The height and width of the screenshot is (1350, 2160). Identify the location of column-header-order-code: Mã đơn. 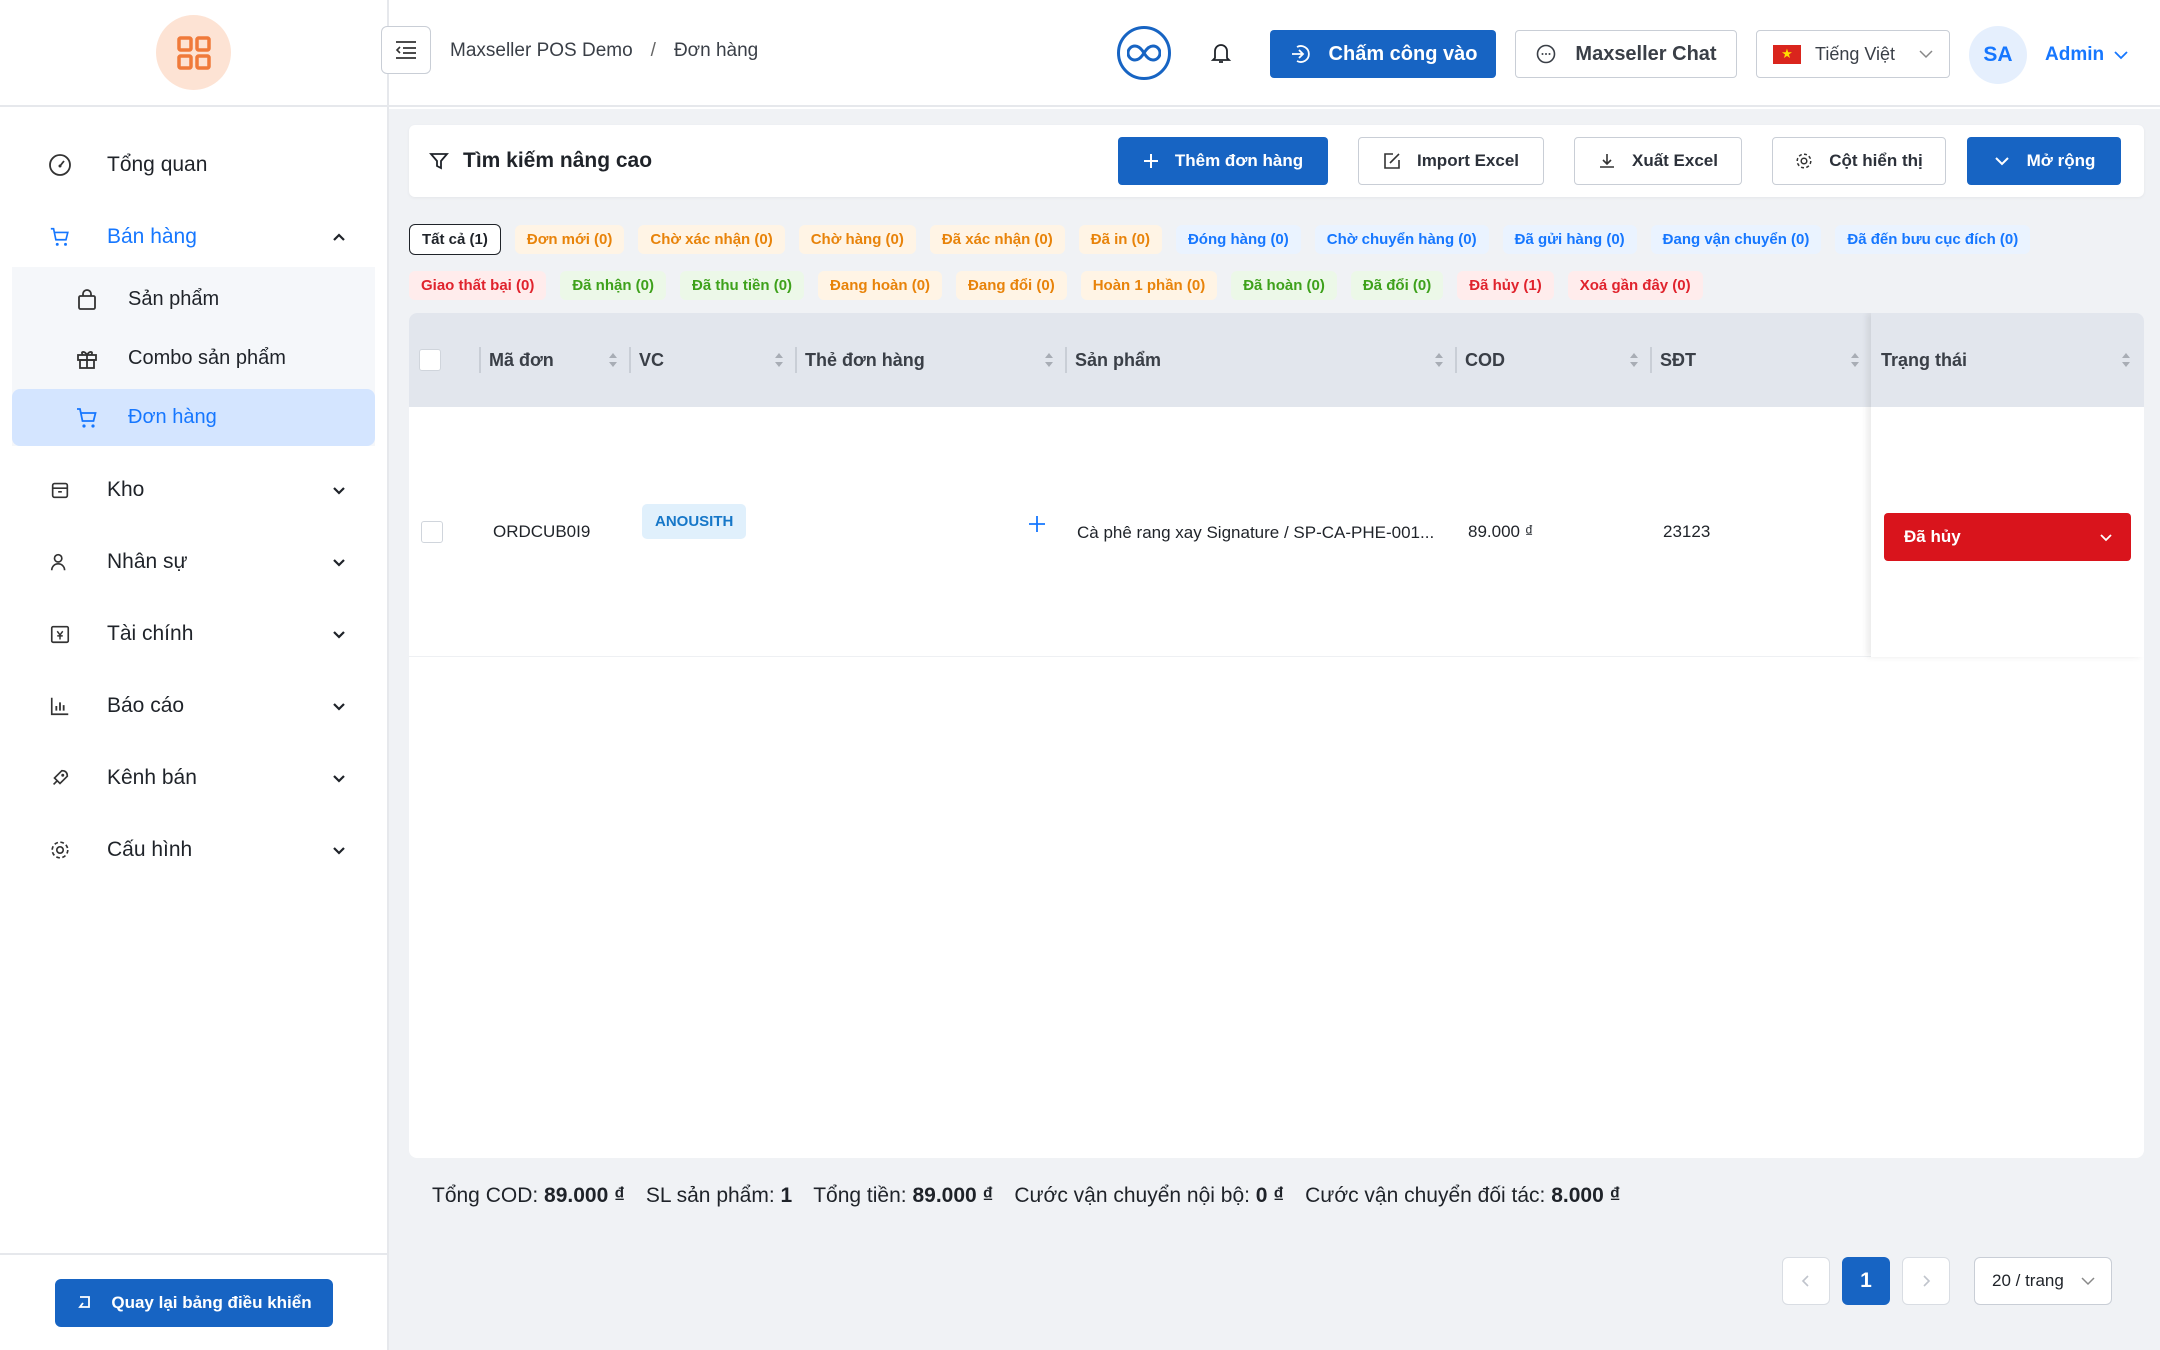
(554, 360).